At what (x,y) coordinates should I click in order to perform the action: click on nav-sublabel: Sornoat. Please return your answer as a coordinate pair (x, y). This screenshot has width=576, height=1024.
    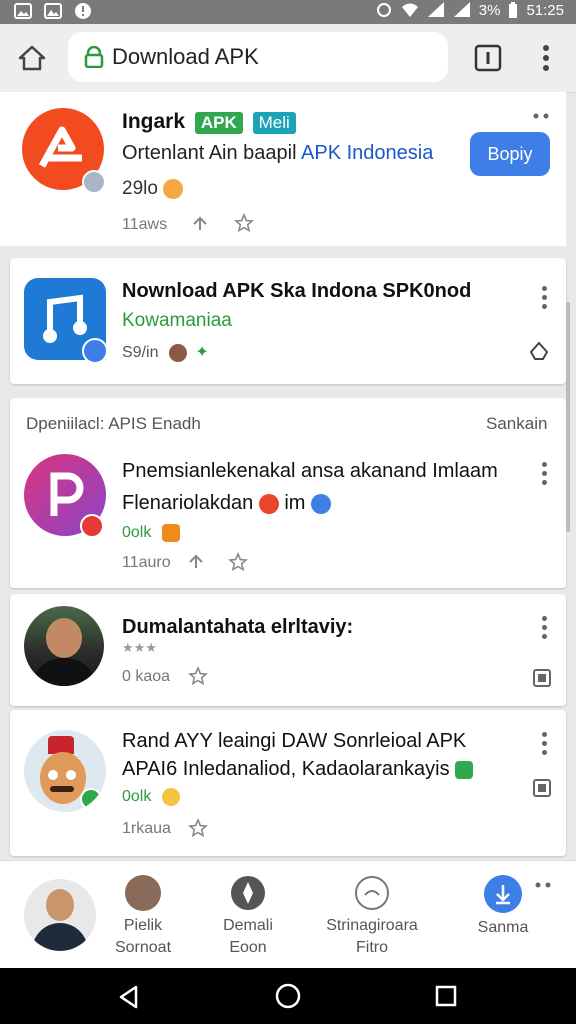
    Looking at the image, I should click on (143, 947).